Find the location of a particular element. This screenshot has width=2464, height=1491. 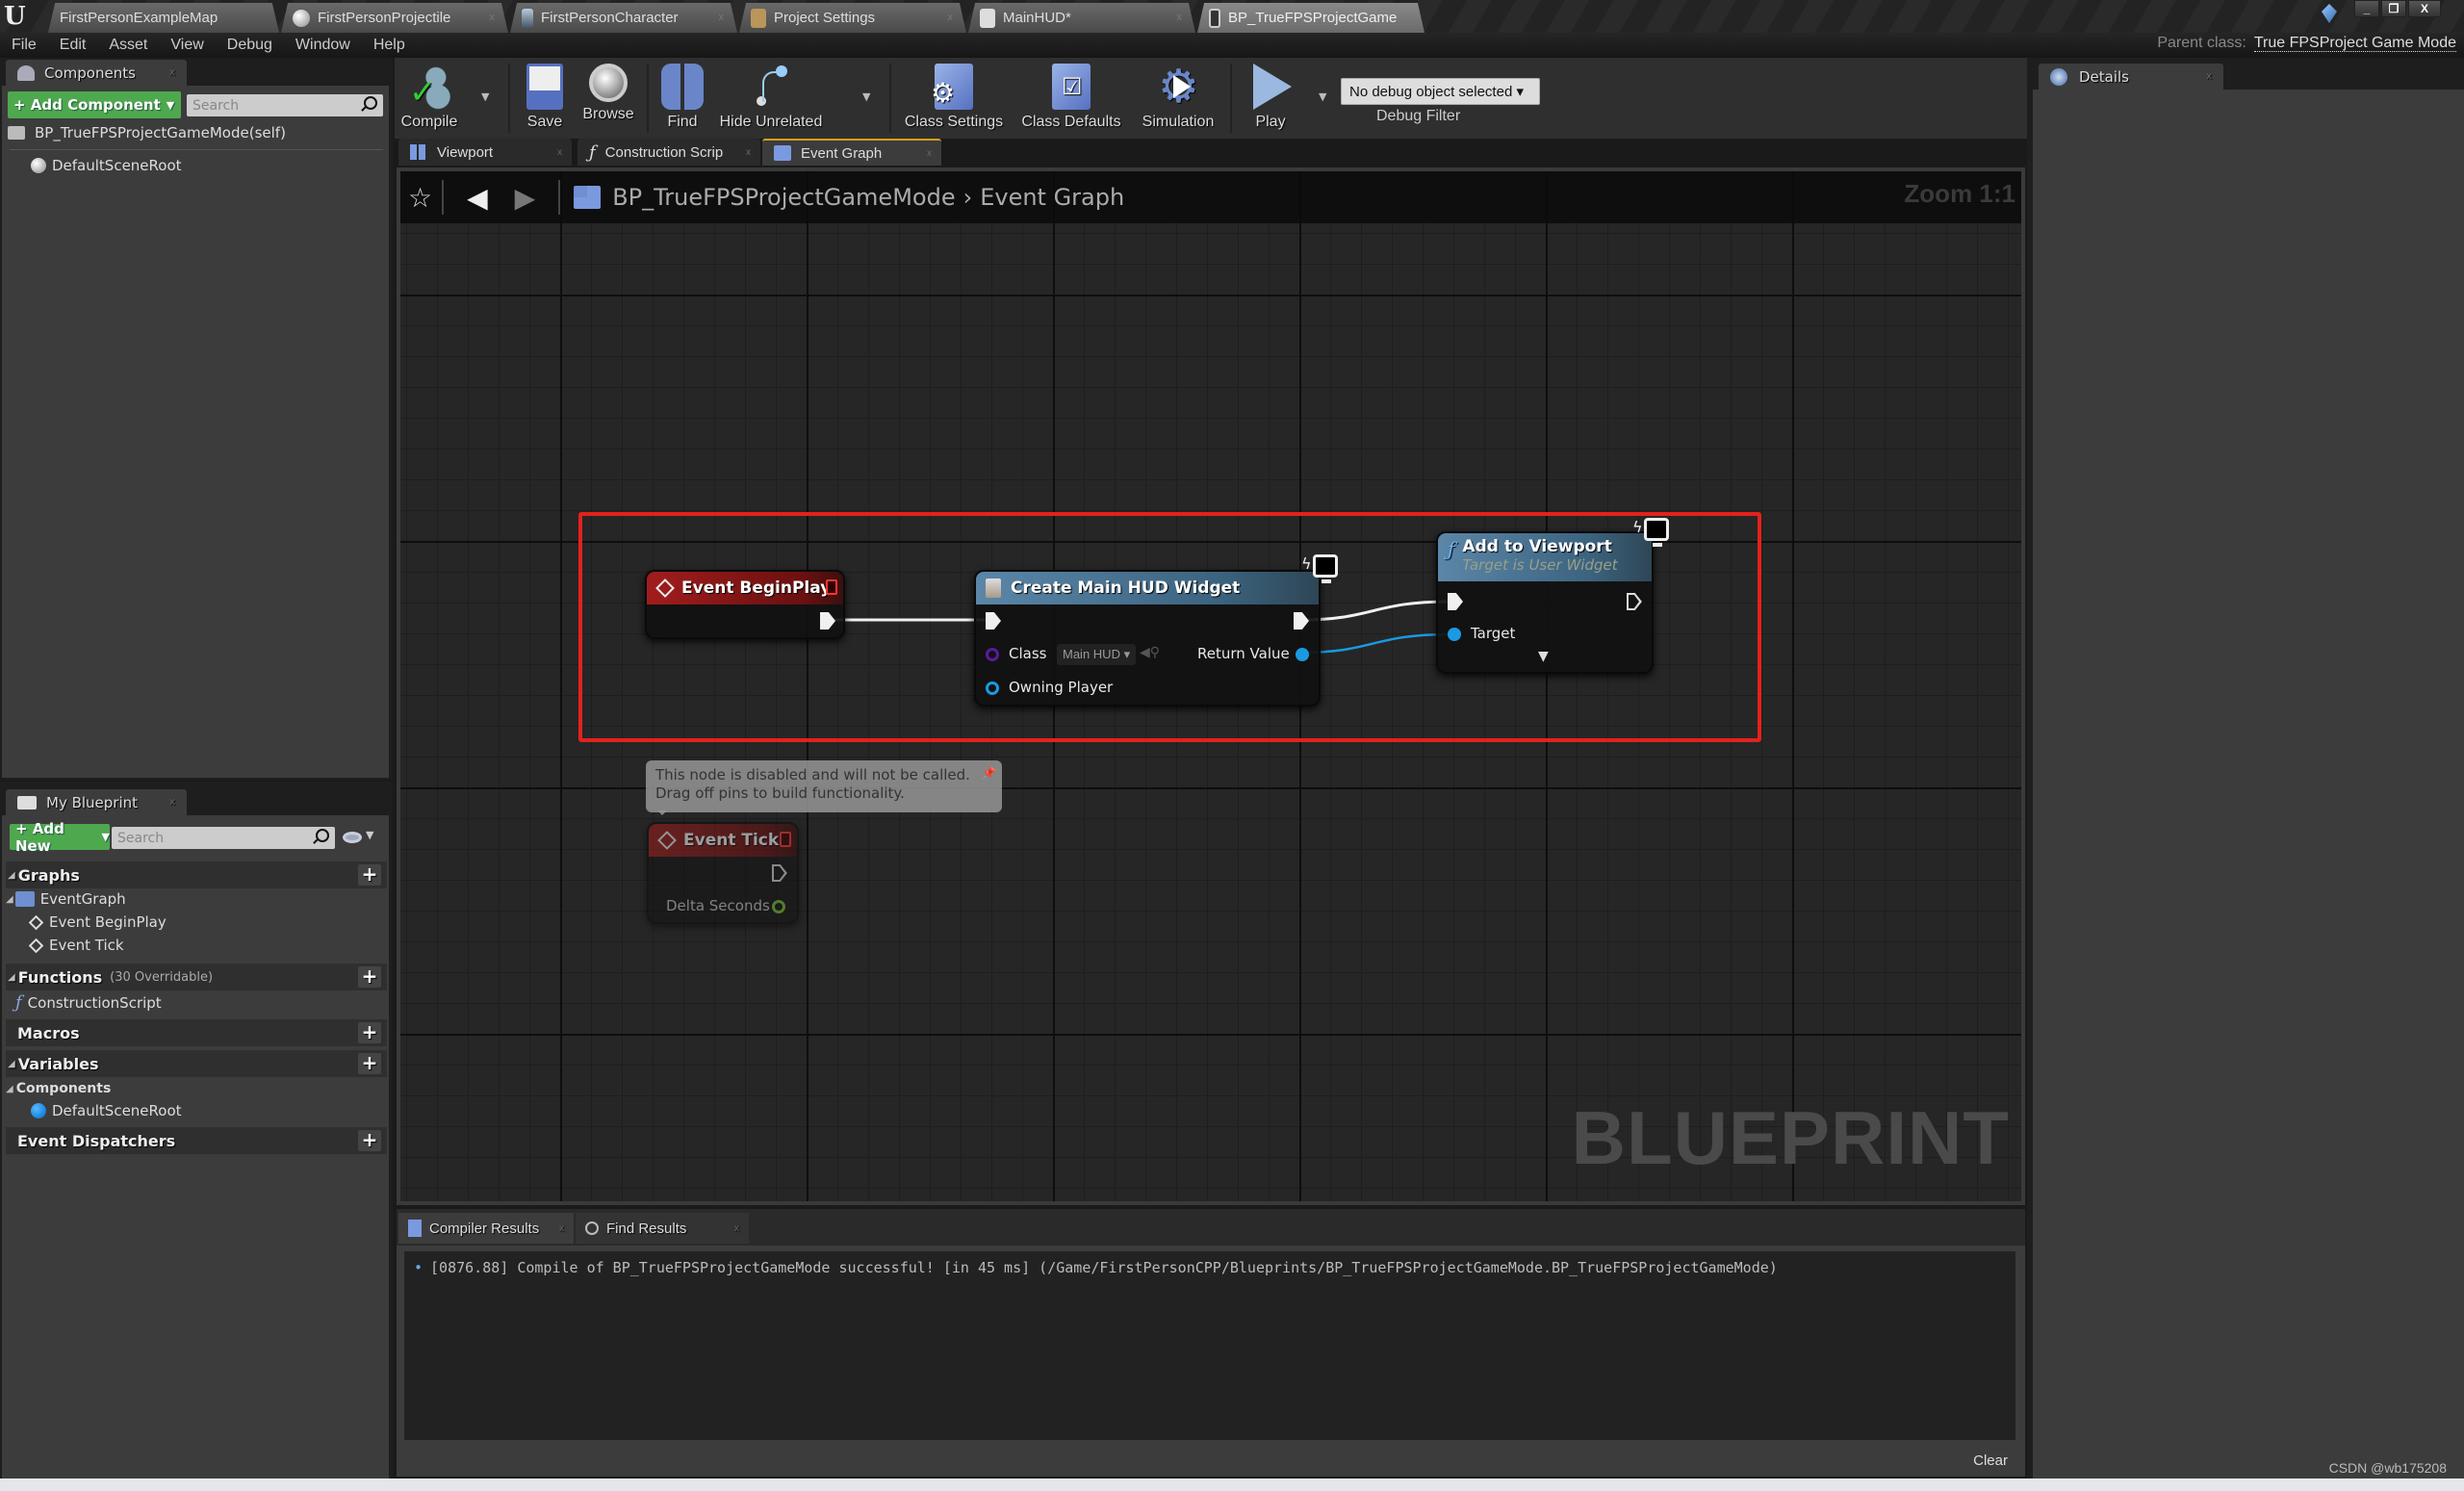

menu-help: Help is located at coordinates (389, 45).